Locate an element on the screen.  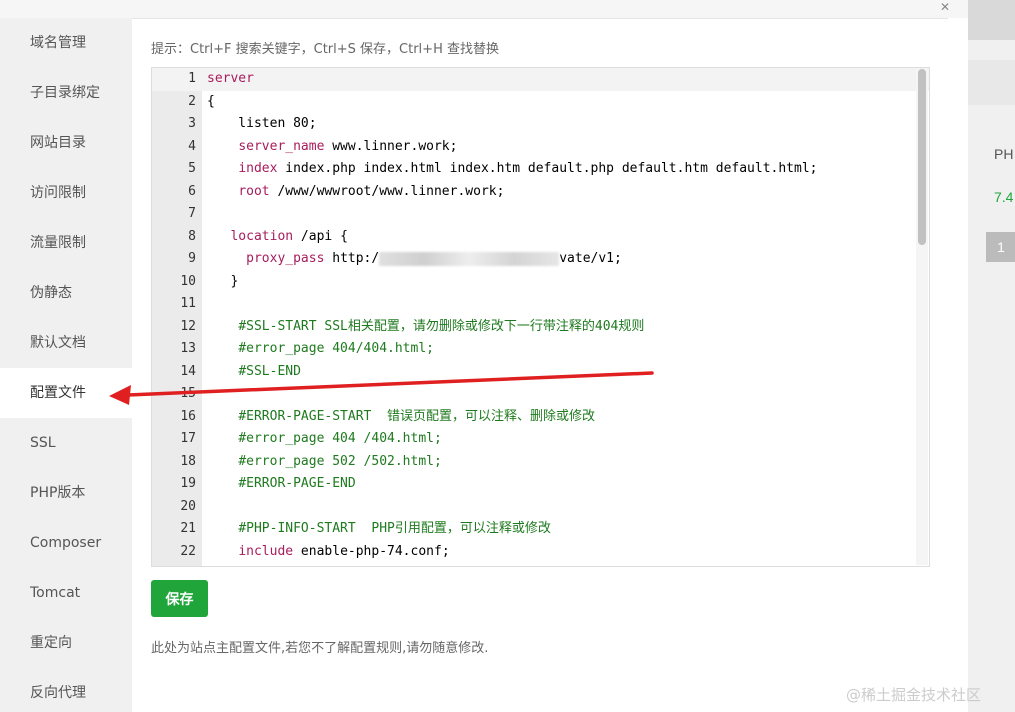
sidebar-item-10: PHP版本 is located at coordinates (66, 493).